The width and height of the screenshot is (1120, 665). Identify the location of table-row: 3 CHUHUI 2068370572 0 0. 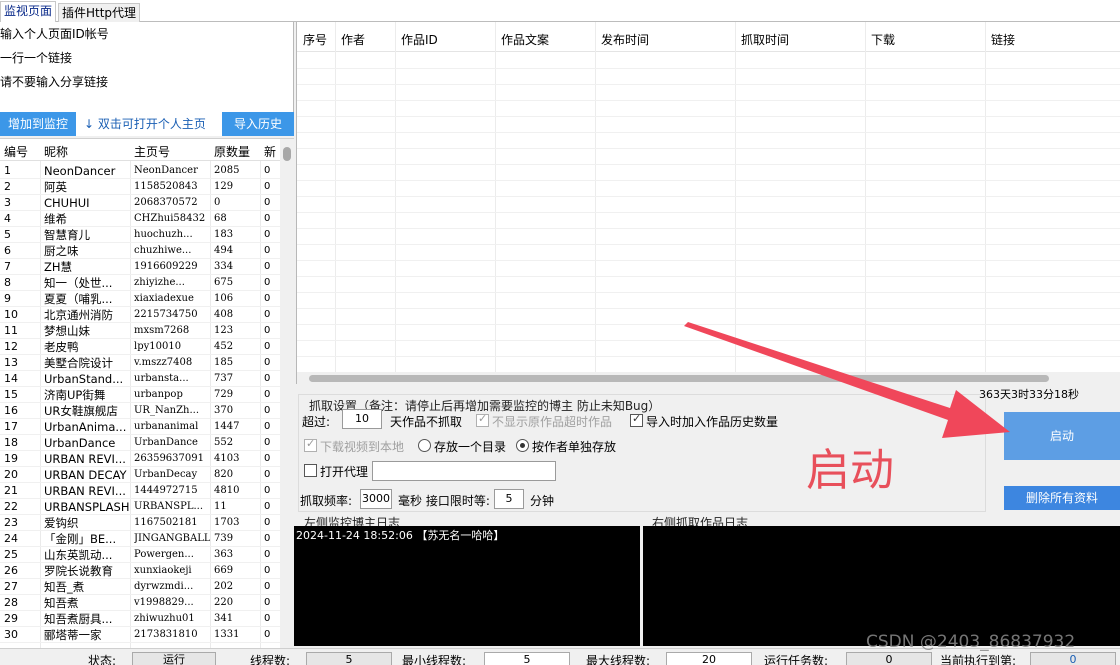
(140, 203).